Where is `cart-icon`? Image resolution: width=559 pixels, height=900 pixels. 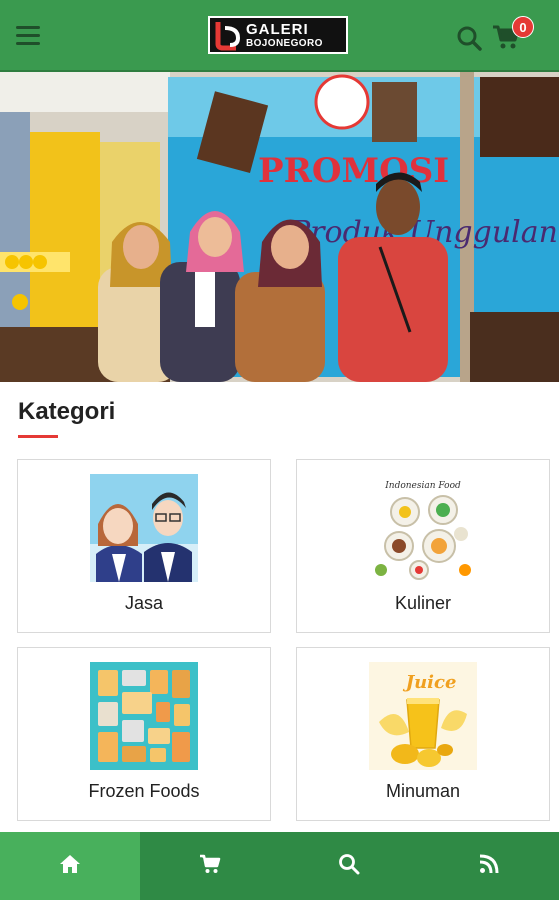 cart-icon is located at coordinates (210, 866).